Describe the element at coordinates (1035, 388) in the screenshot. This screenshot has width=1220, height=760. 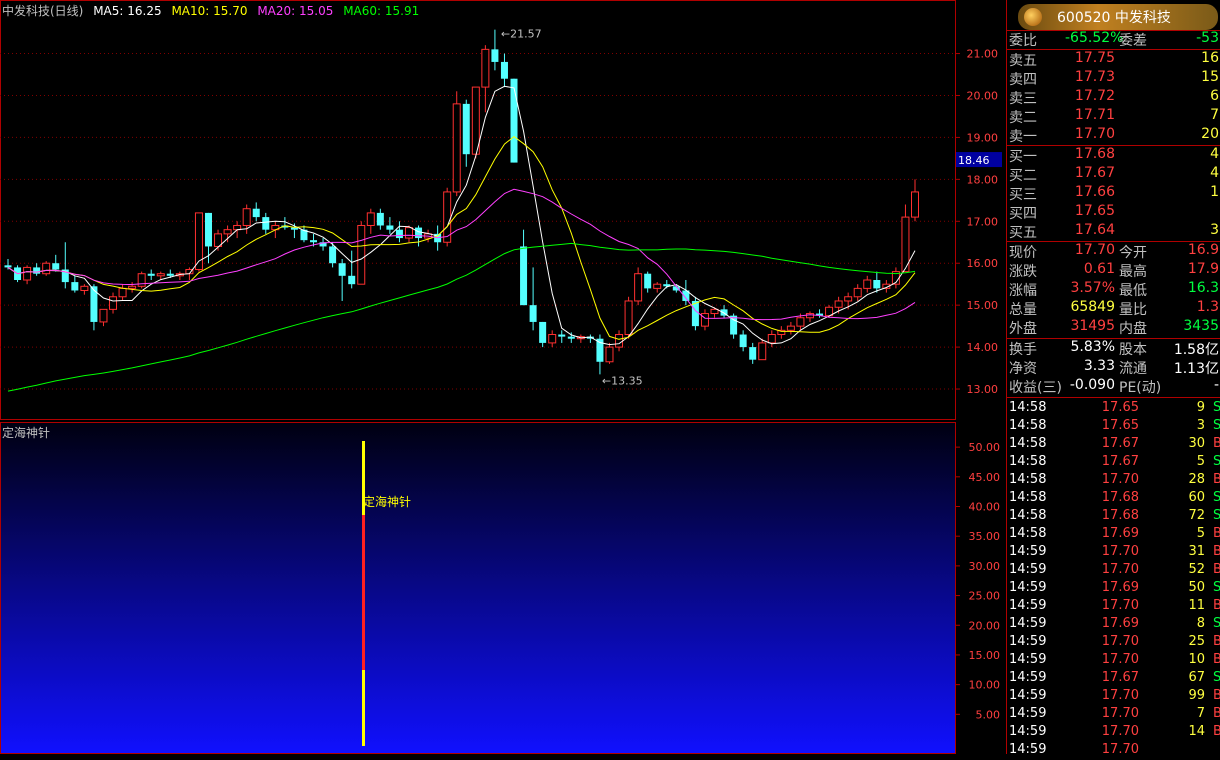
I see `row-label: 收益(三)` at that location.